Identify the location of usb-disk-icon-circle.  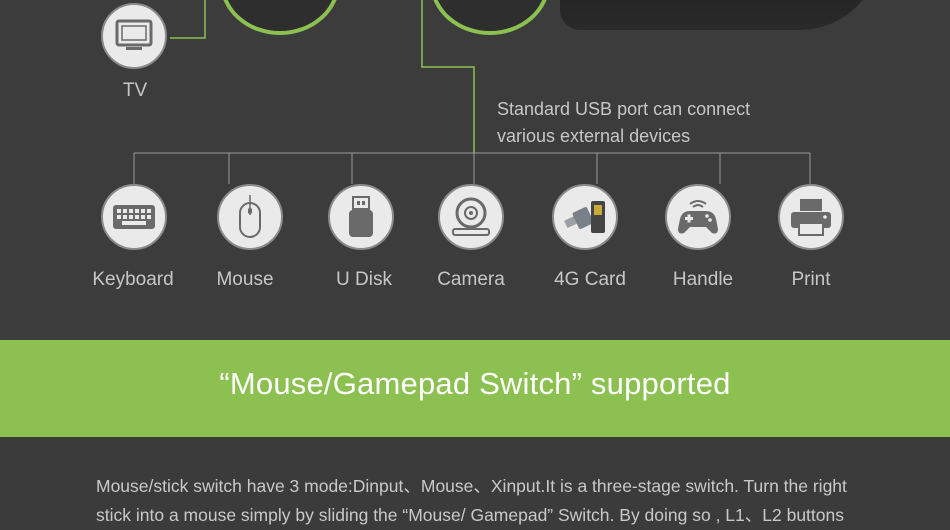
(361, 217).